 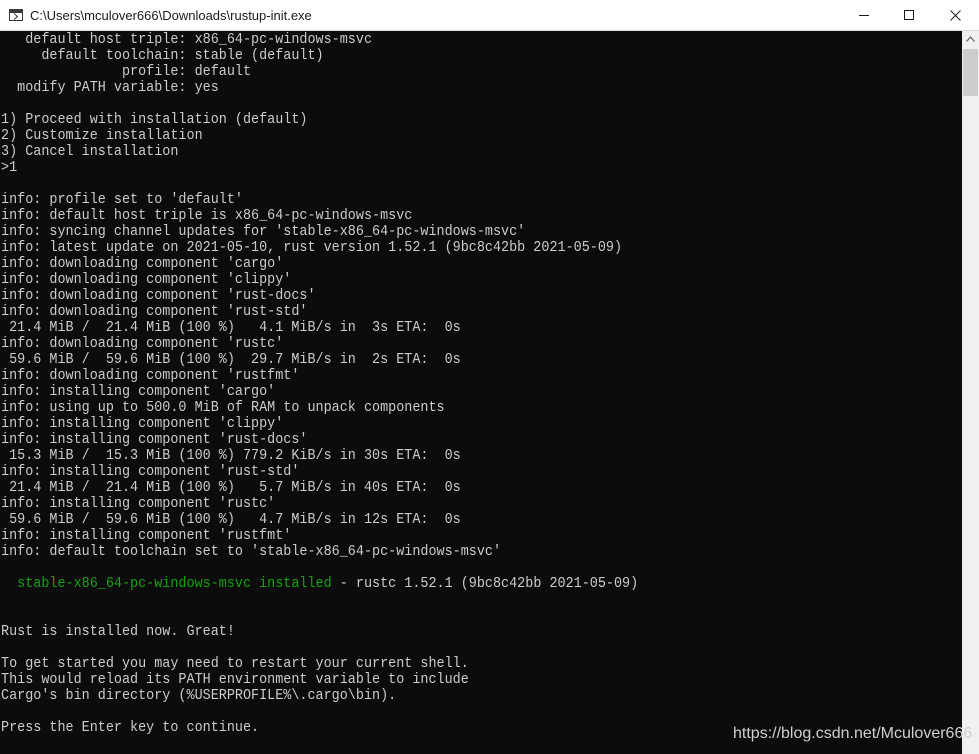 What do you see at coordinates (970, 392) in the screenshot?
I see `vertical-scrollbar` at bounding box center [970, 392].